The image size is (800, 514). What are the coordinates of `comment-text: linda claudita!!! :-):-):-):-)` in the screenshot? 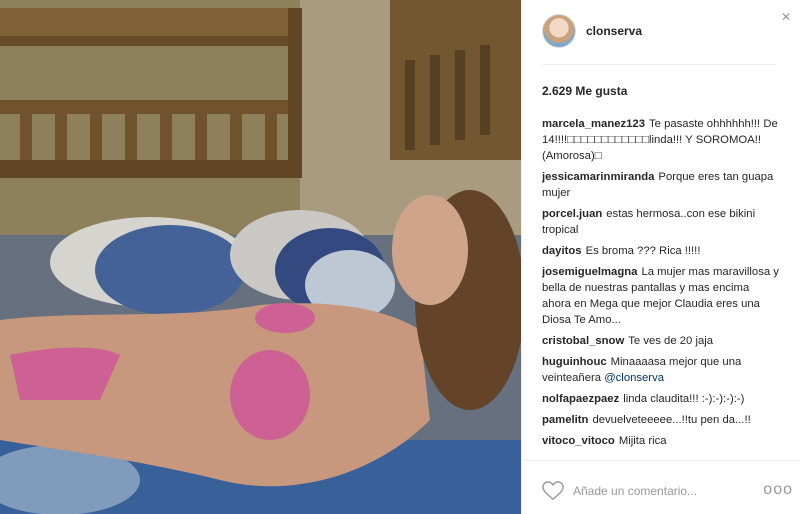 It's located at (684, 399).